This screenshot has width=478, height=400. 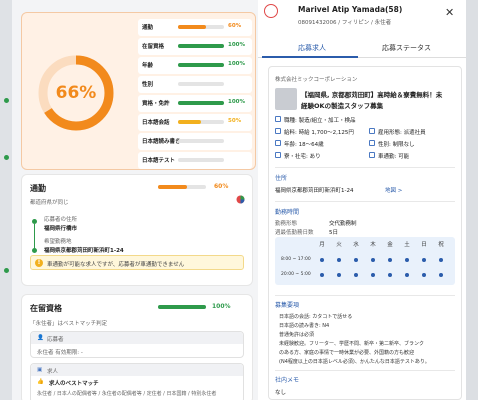 I want to click on time-slot-label: 8:00 ~ 17:00, so click(x=296, y=259).